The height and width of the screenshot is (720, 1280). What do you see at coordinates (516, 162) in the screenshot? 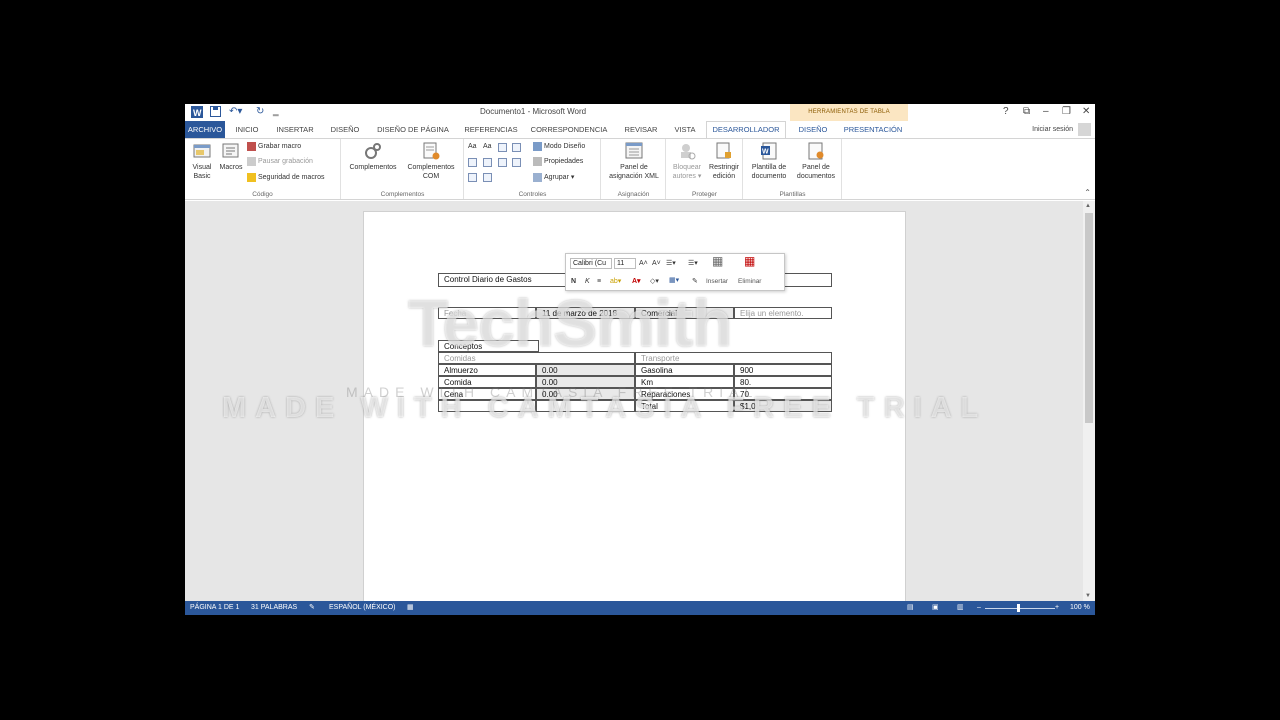
I see `date-control-icon` at bounding box center [516, 162].